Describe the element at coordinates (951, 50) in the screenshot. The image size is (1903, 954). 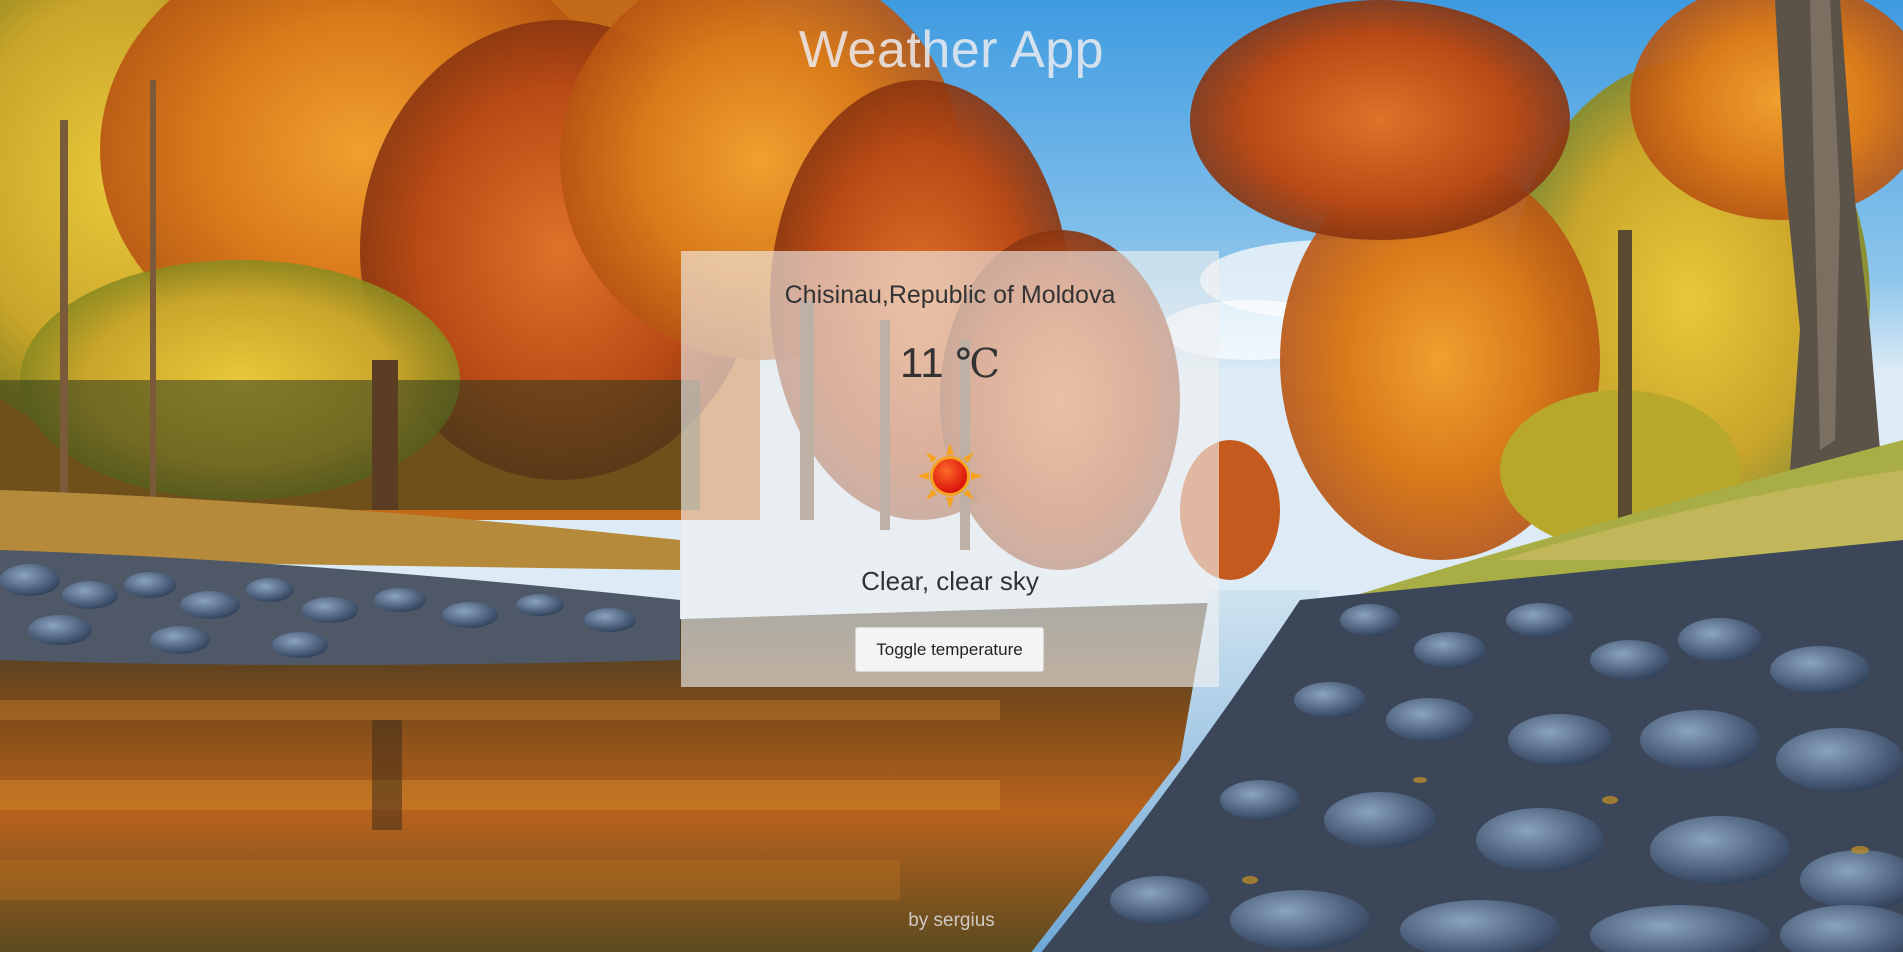
I see `app-title: Weather App` at that location.